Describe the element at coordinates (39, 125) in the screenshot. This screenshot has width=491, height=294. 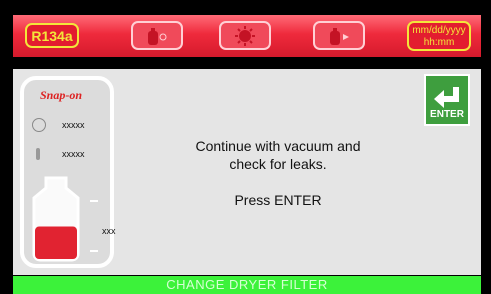
I see `pressure-gauge-icon` at that location.